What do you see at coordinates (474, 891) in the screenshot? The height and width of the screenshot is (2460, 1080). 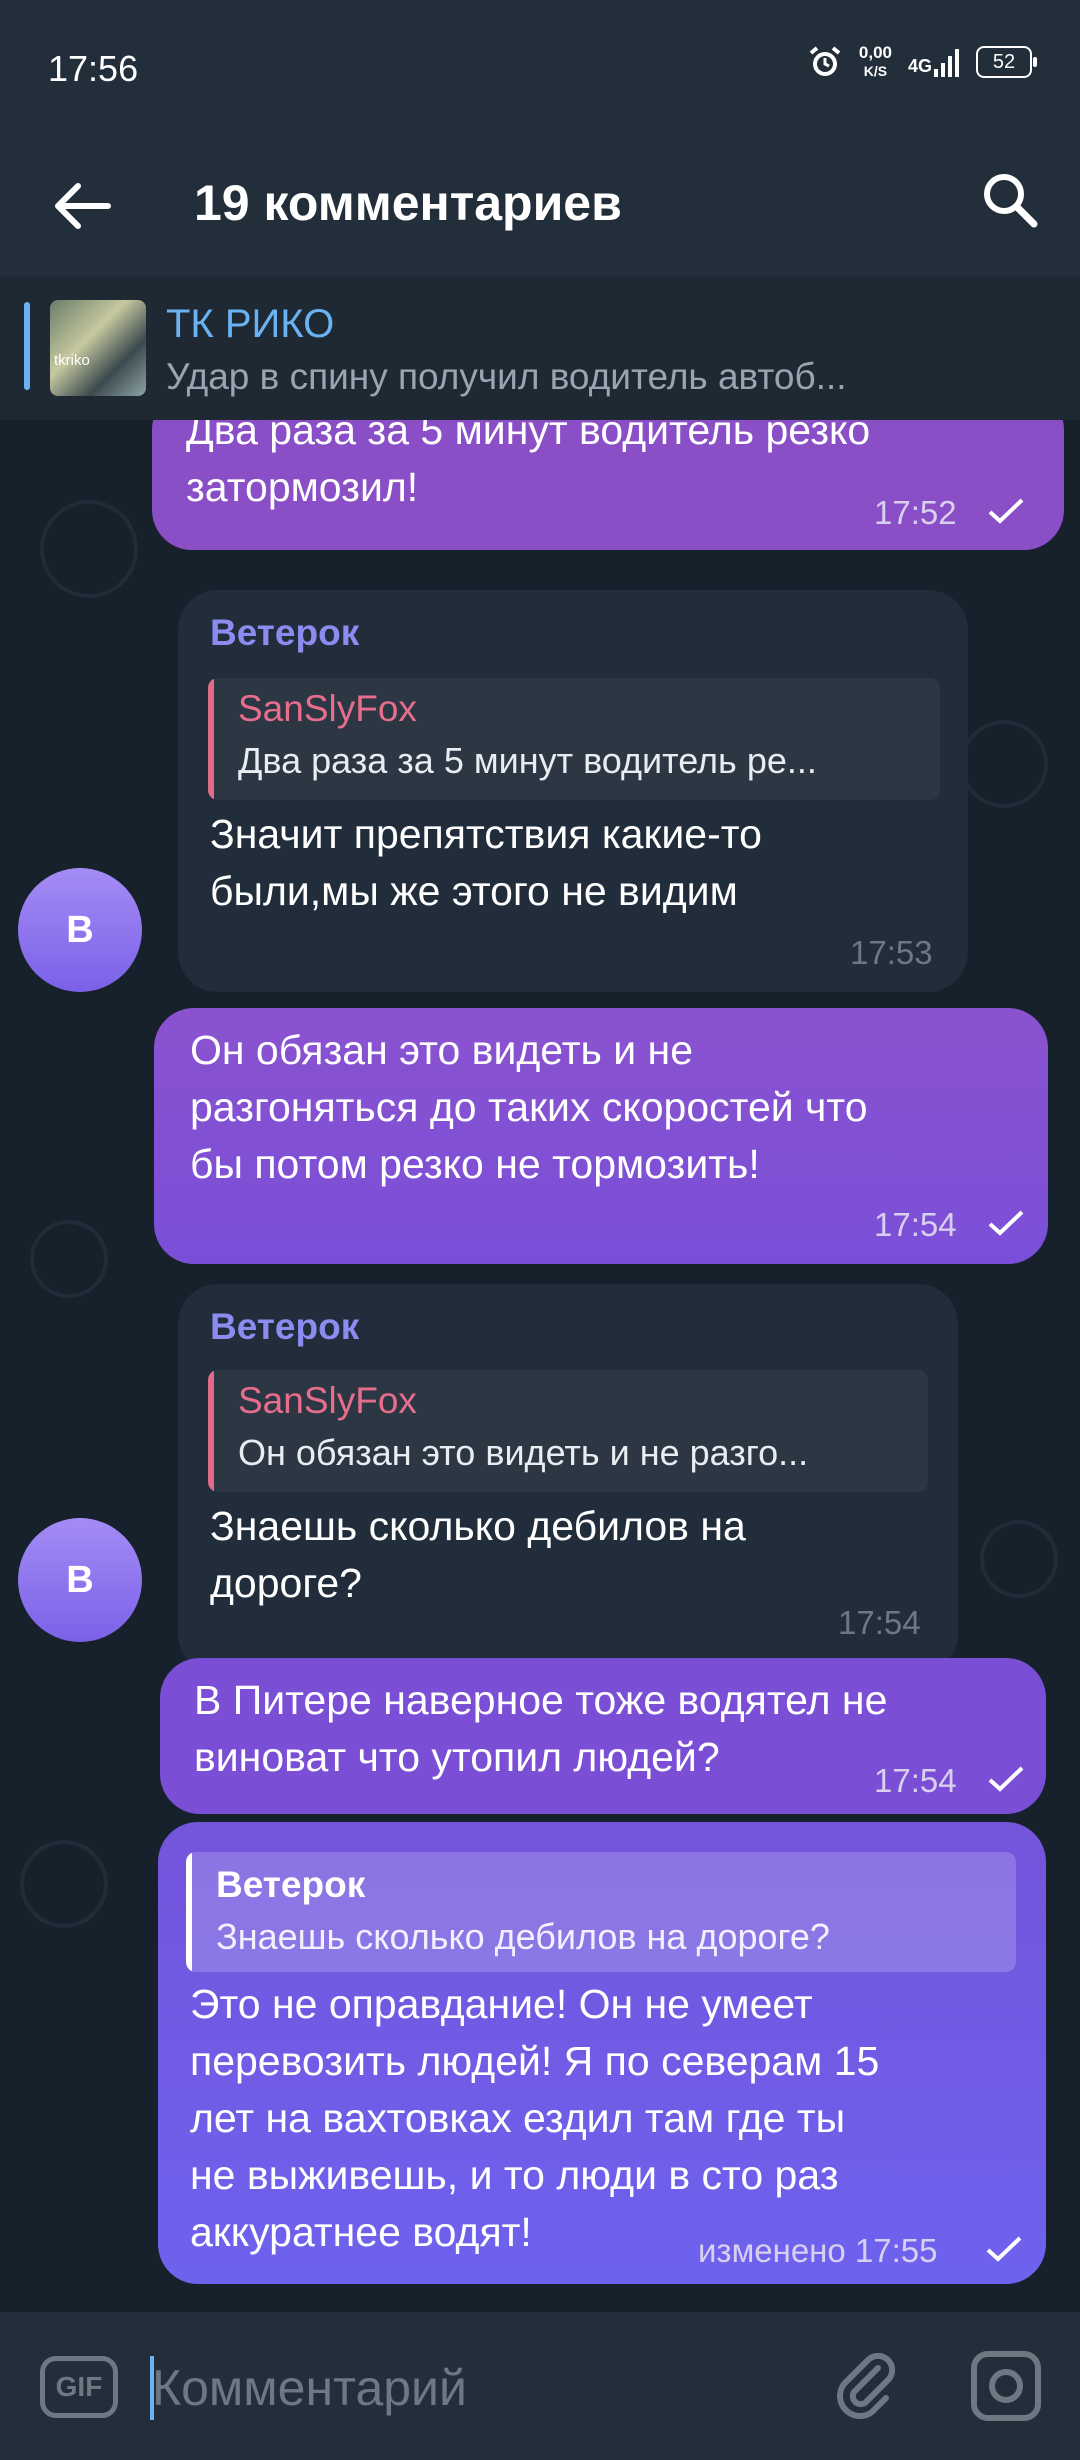 I see `message-line: были,мы же этого не видим` at bounding box center [474, 891].